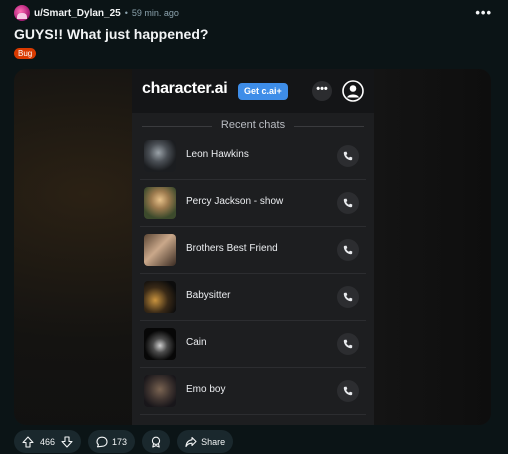  What do you see at coordinates (253, 126) in the screenshot?
I see `recent-chats-heading: Recent chats` at bounding box center [253, 126].